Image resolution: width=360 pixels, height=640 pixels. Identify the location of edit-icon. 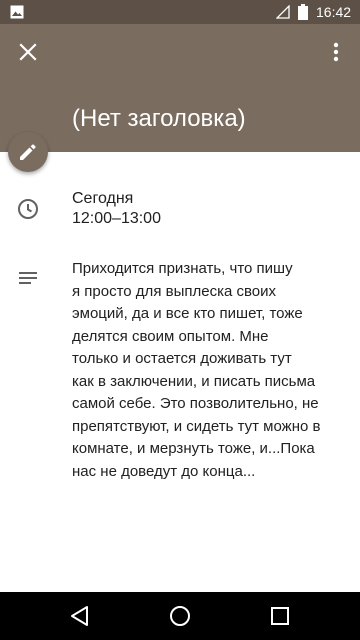
(28, 152).